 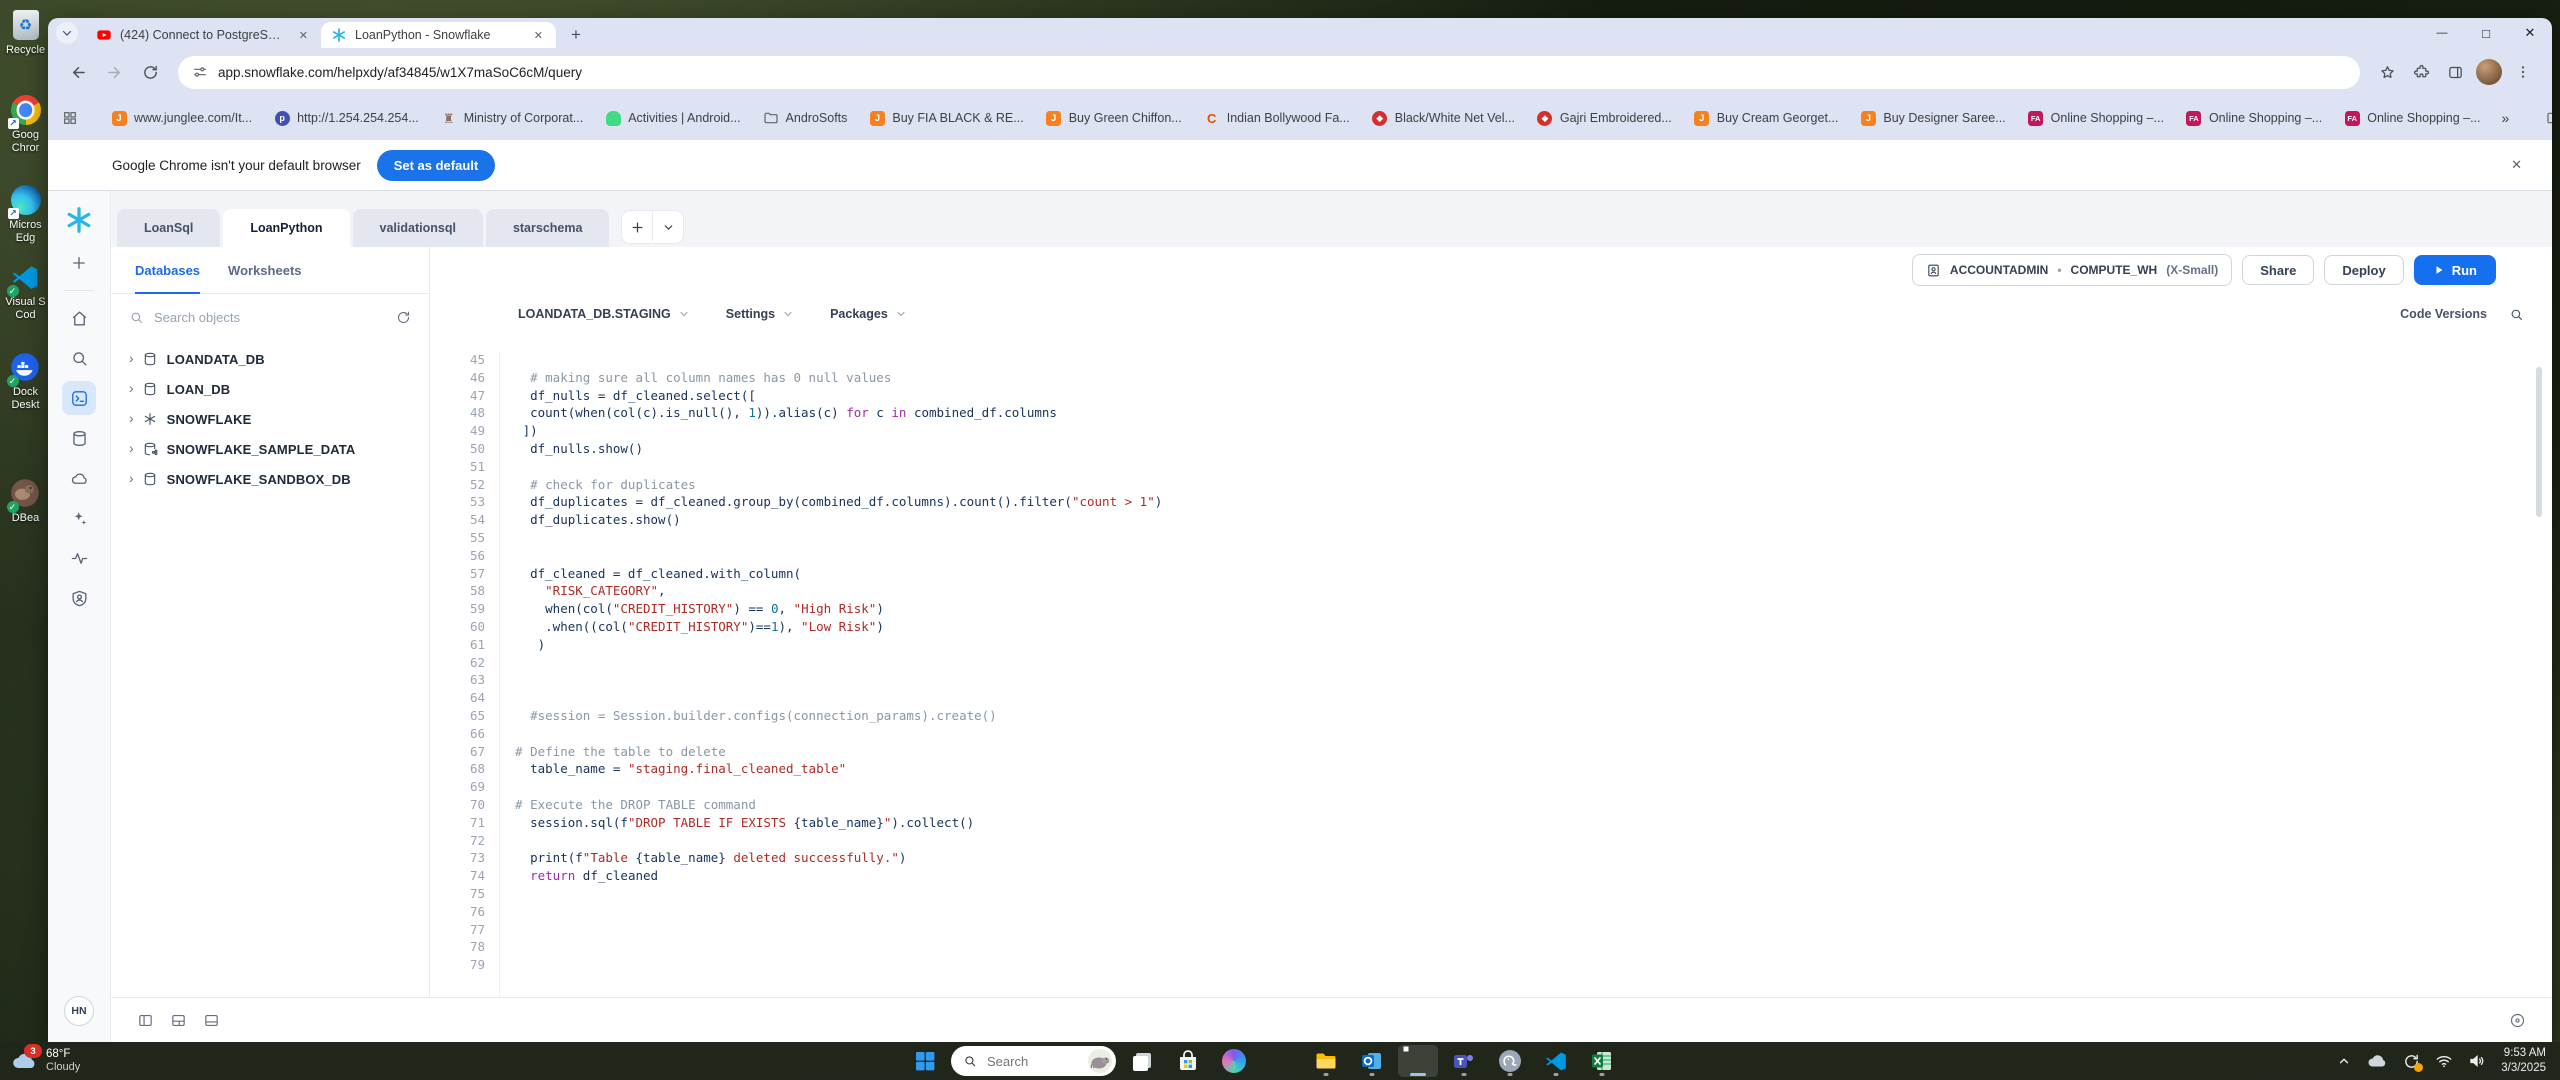 I want to click on desktop-icon-chrome: ↗ Goog Chror, so click(x=25, y=124).